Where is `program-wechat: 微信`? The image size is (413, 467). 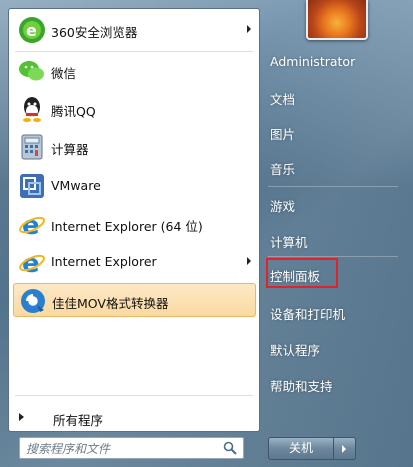
program-wechat: 微信 is located at coordinates (134, 71).